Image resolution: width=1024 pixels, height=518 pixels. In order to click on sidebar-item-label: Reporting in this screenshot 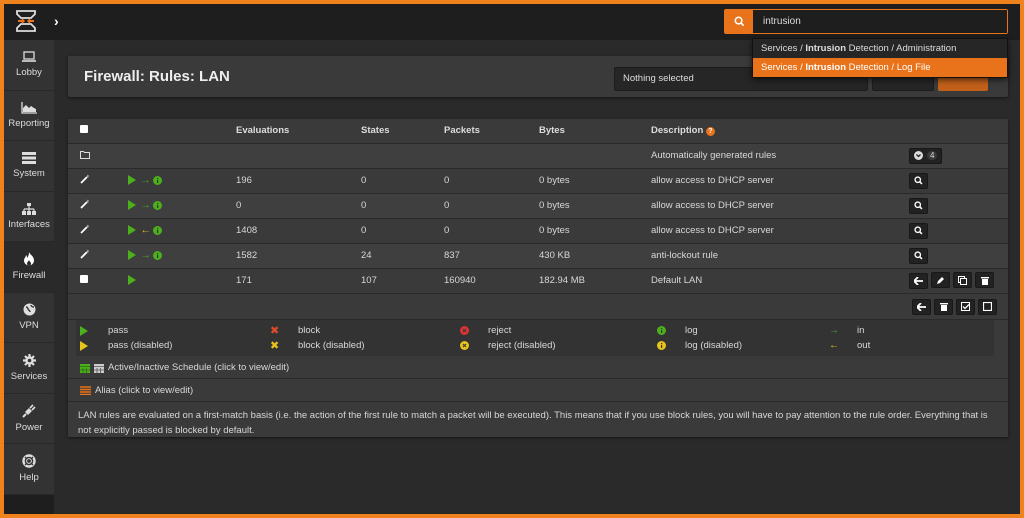, I will do `click(29, 123)`.